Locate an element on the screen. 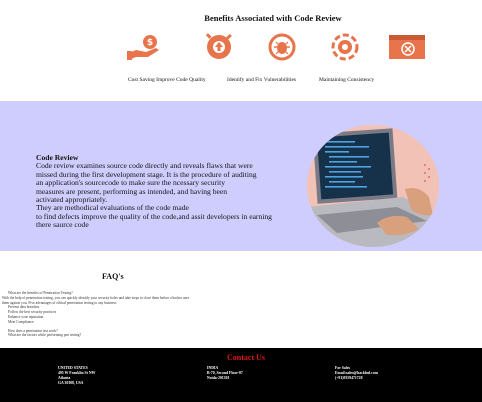 The width and height of the screenshot is (482, 402). laptop-image is located at coordinates (373, 186).